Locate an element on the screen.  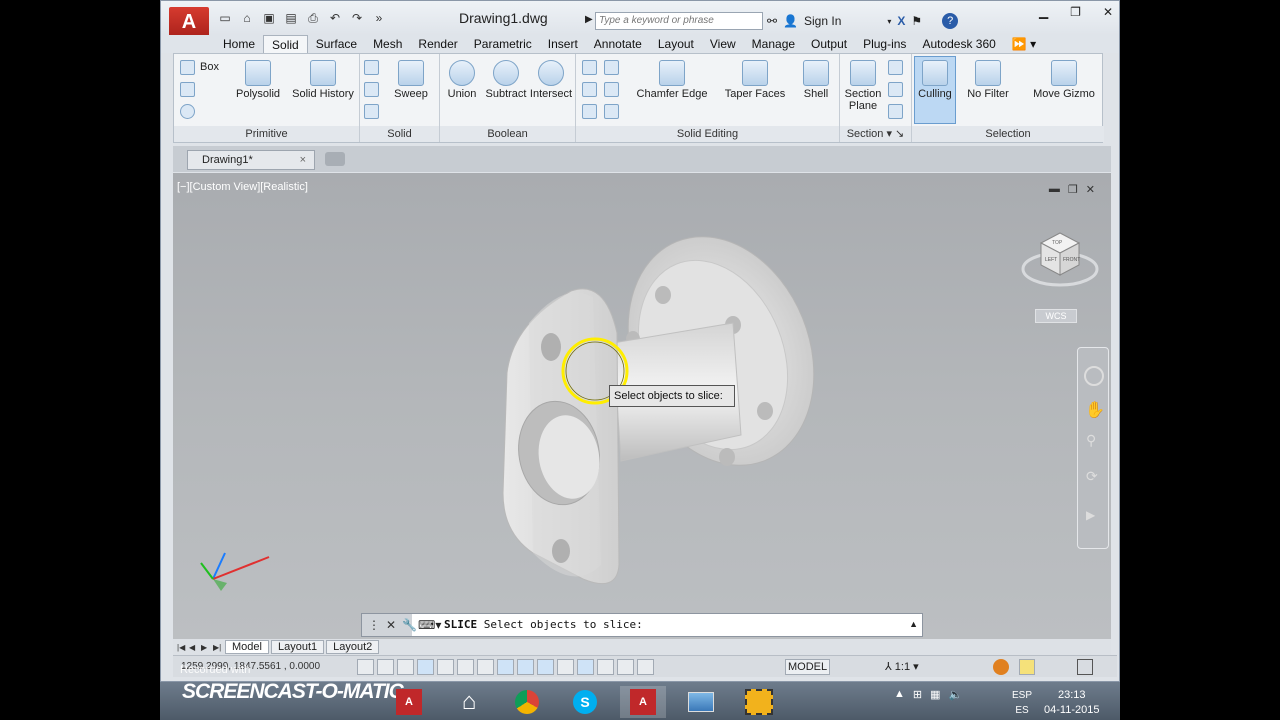
showmotion-icon: ▶ is located at coordinates (1090, 515).